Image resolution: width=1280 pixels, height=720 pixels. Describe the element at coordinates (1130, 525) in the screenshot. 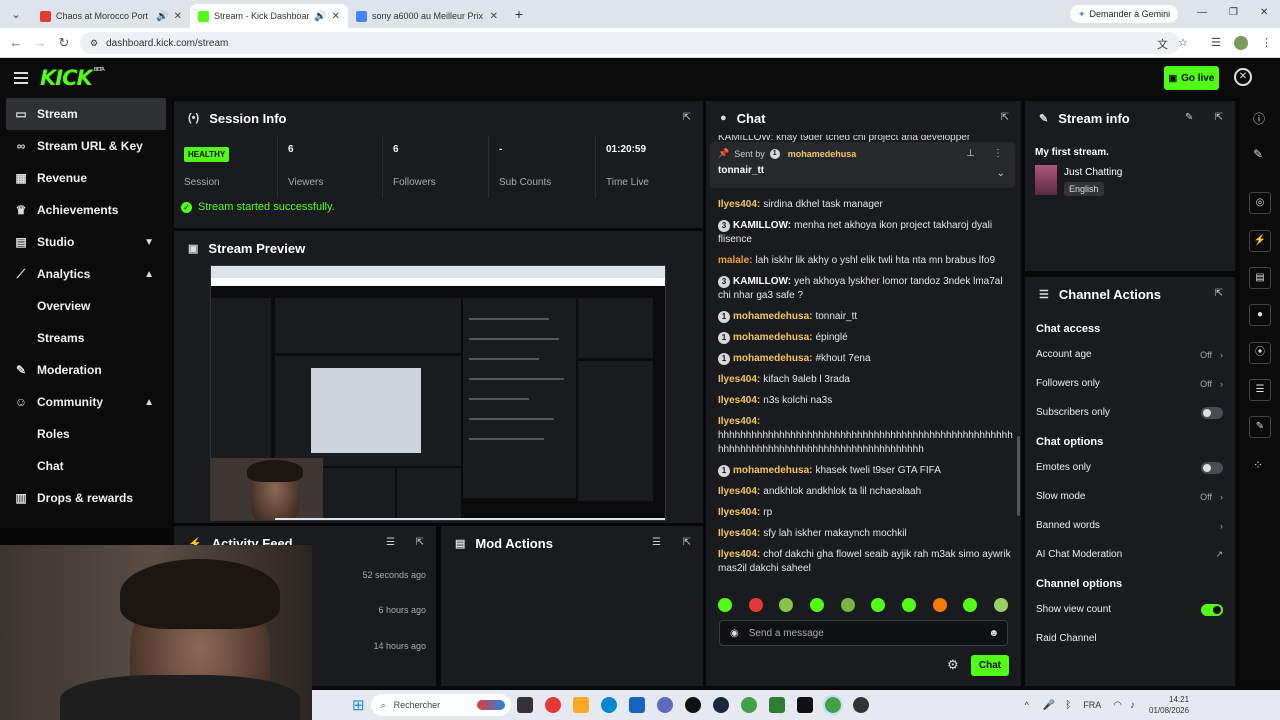

I see `banned-words-row: Banned words ›` at that location.